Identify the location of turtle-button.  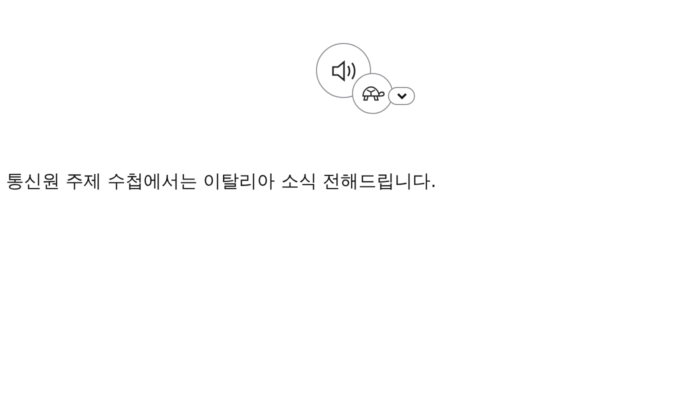
(372, 93).